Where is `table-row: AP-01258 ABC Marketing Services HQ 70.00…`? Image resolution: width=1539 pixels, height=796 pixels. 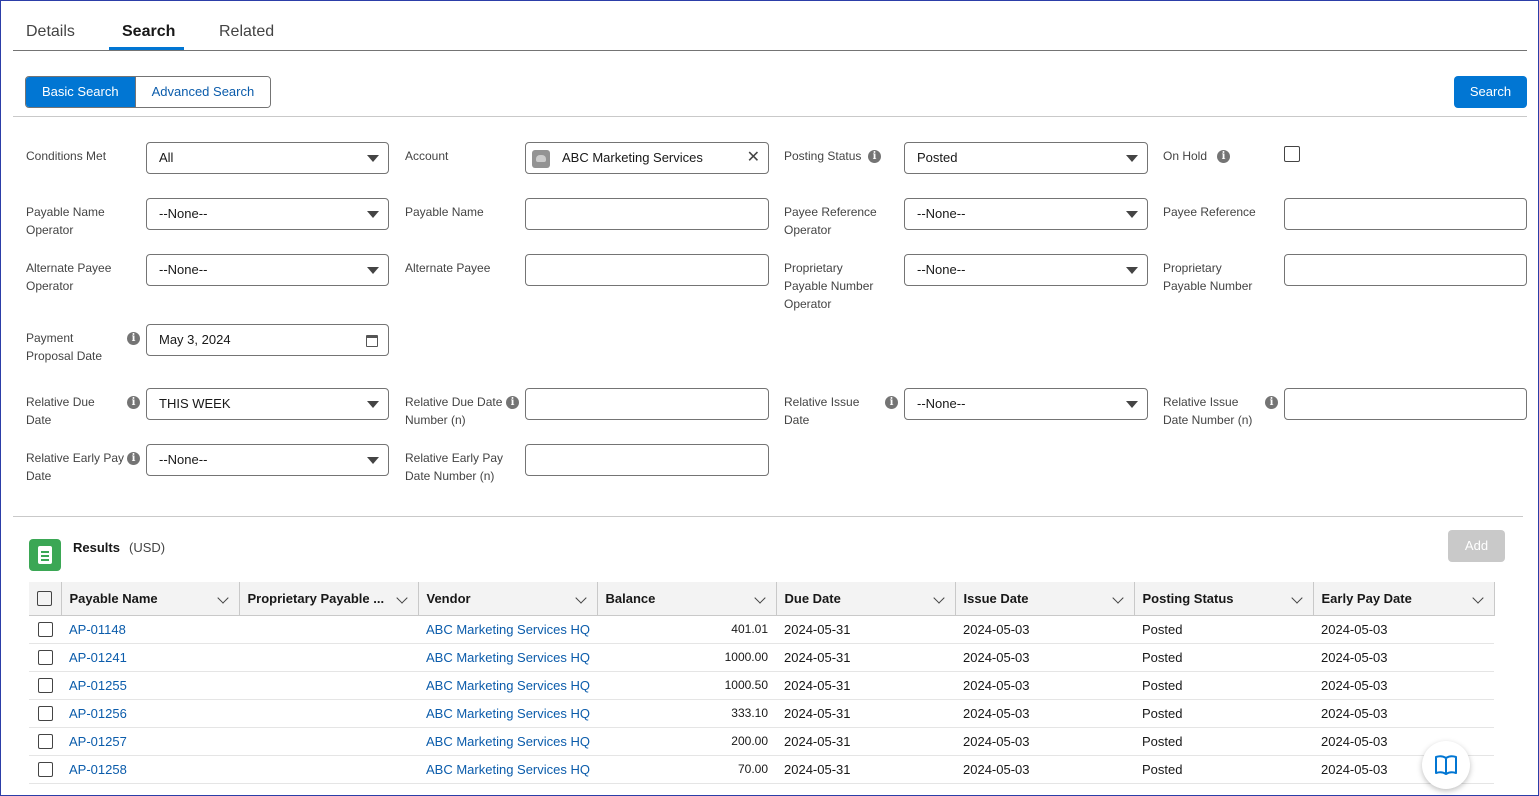 table-row: AP-01258 ABC Marketing Services HQ 70.00… is located at coordinates (761, 769).